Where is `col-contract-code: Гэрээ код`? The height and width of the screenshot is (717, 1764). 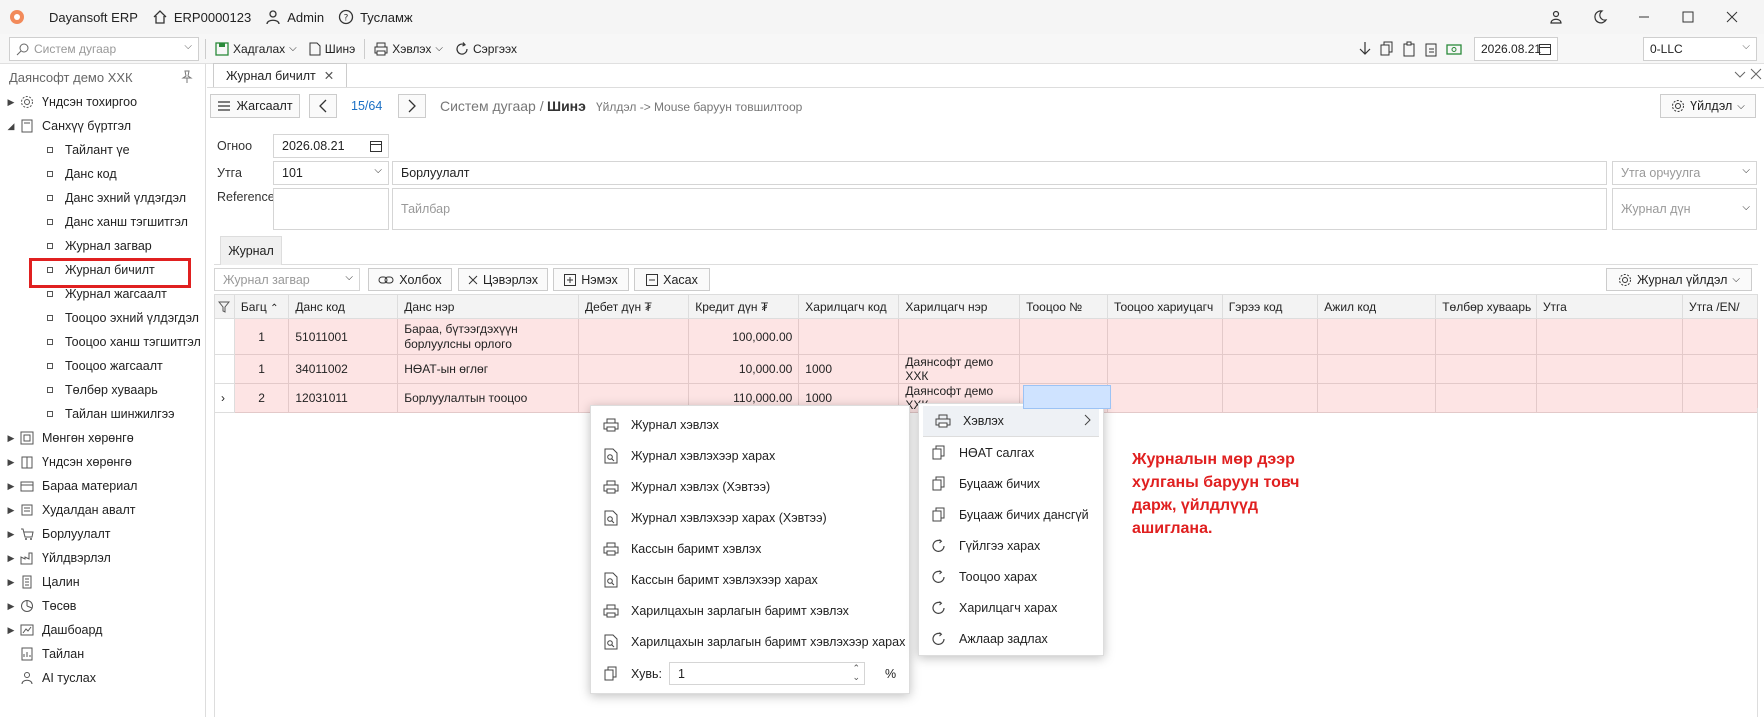
col-contract-code: Гэрээ код is located at coordinates (1270, 306).